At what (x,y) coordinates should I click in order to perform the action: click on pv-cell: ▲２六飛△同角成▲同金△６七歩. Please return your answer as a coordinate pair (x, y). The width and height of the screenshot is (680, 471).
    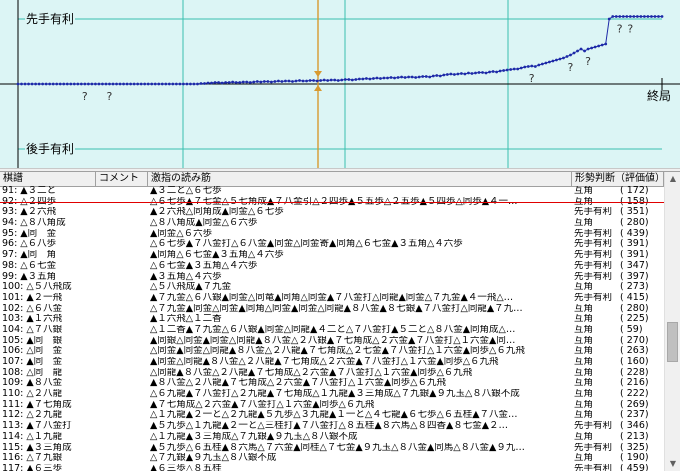
    Looking at the image, I should click on (217, 212).